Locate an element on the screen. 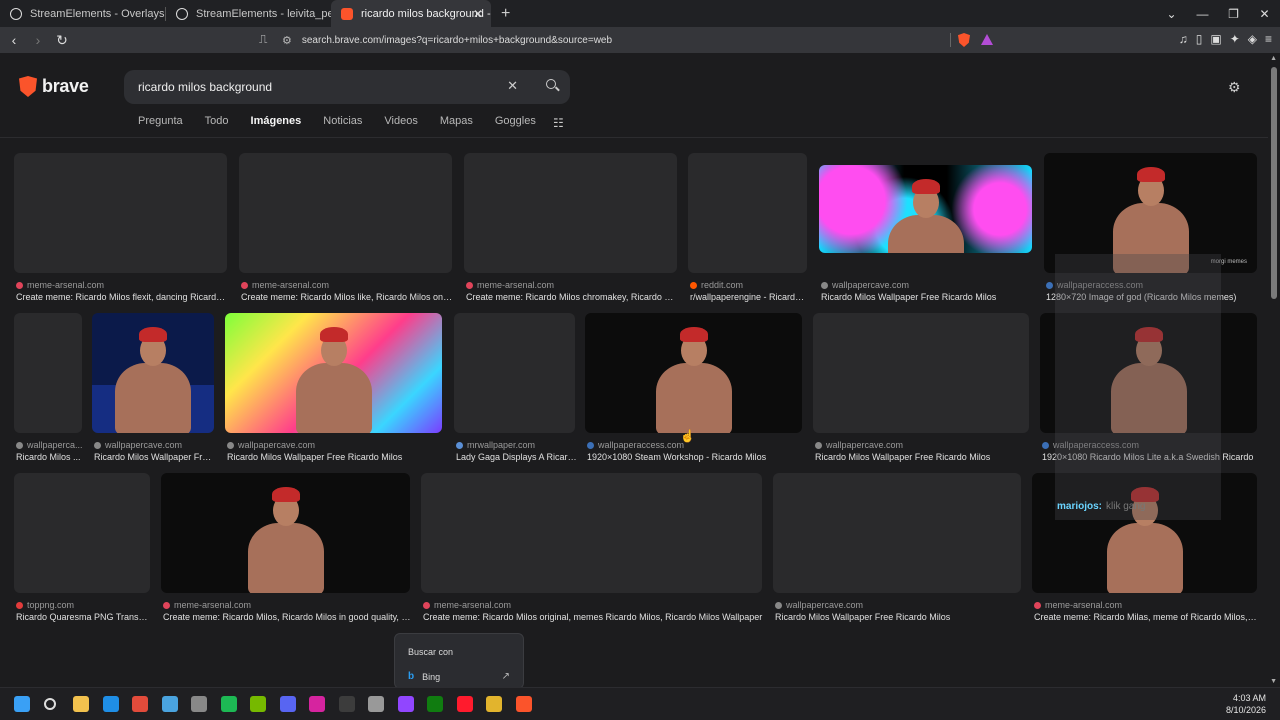 The width and height of the screenshot is (1280, 720). scroll-up-icon: ▲ is located at coordinates (1273, 58).